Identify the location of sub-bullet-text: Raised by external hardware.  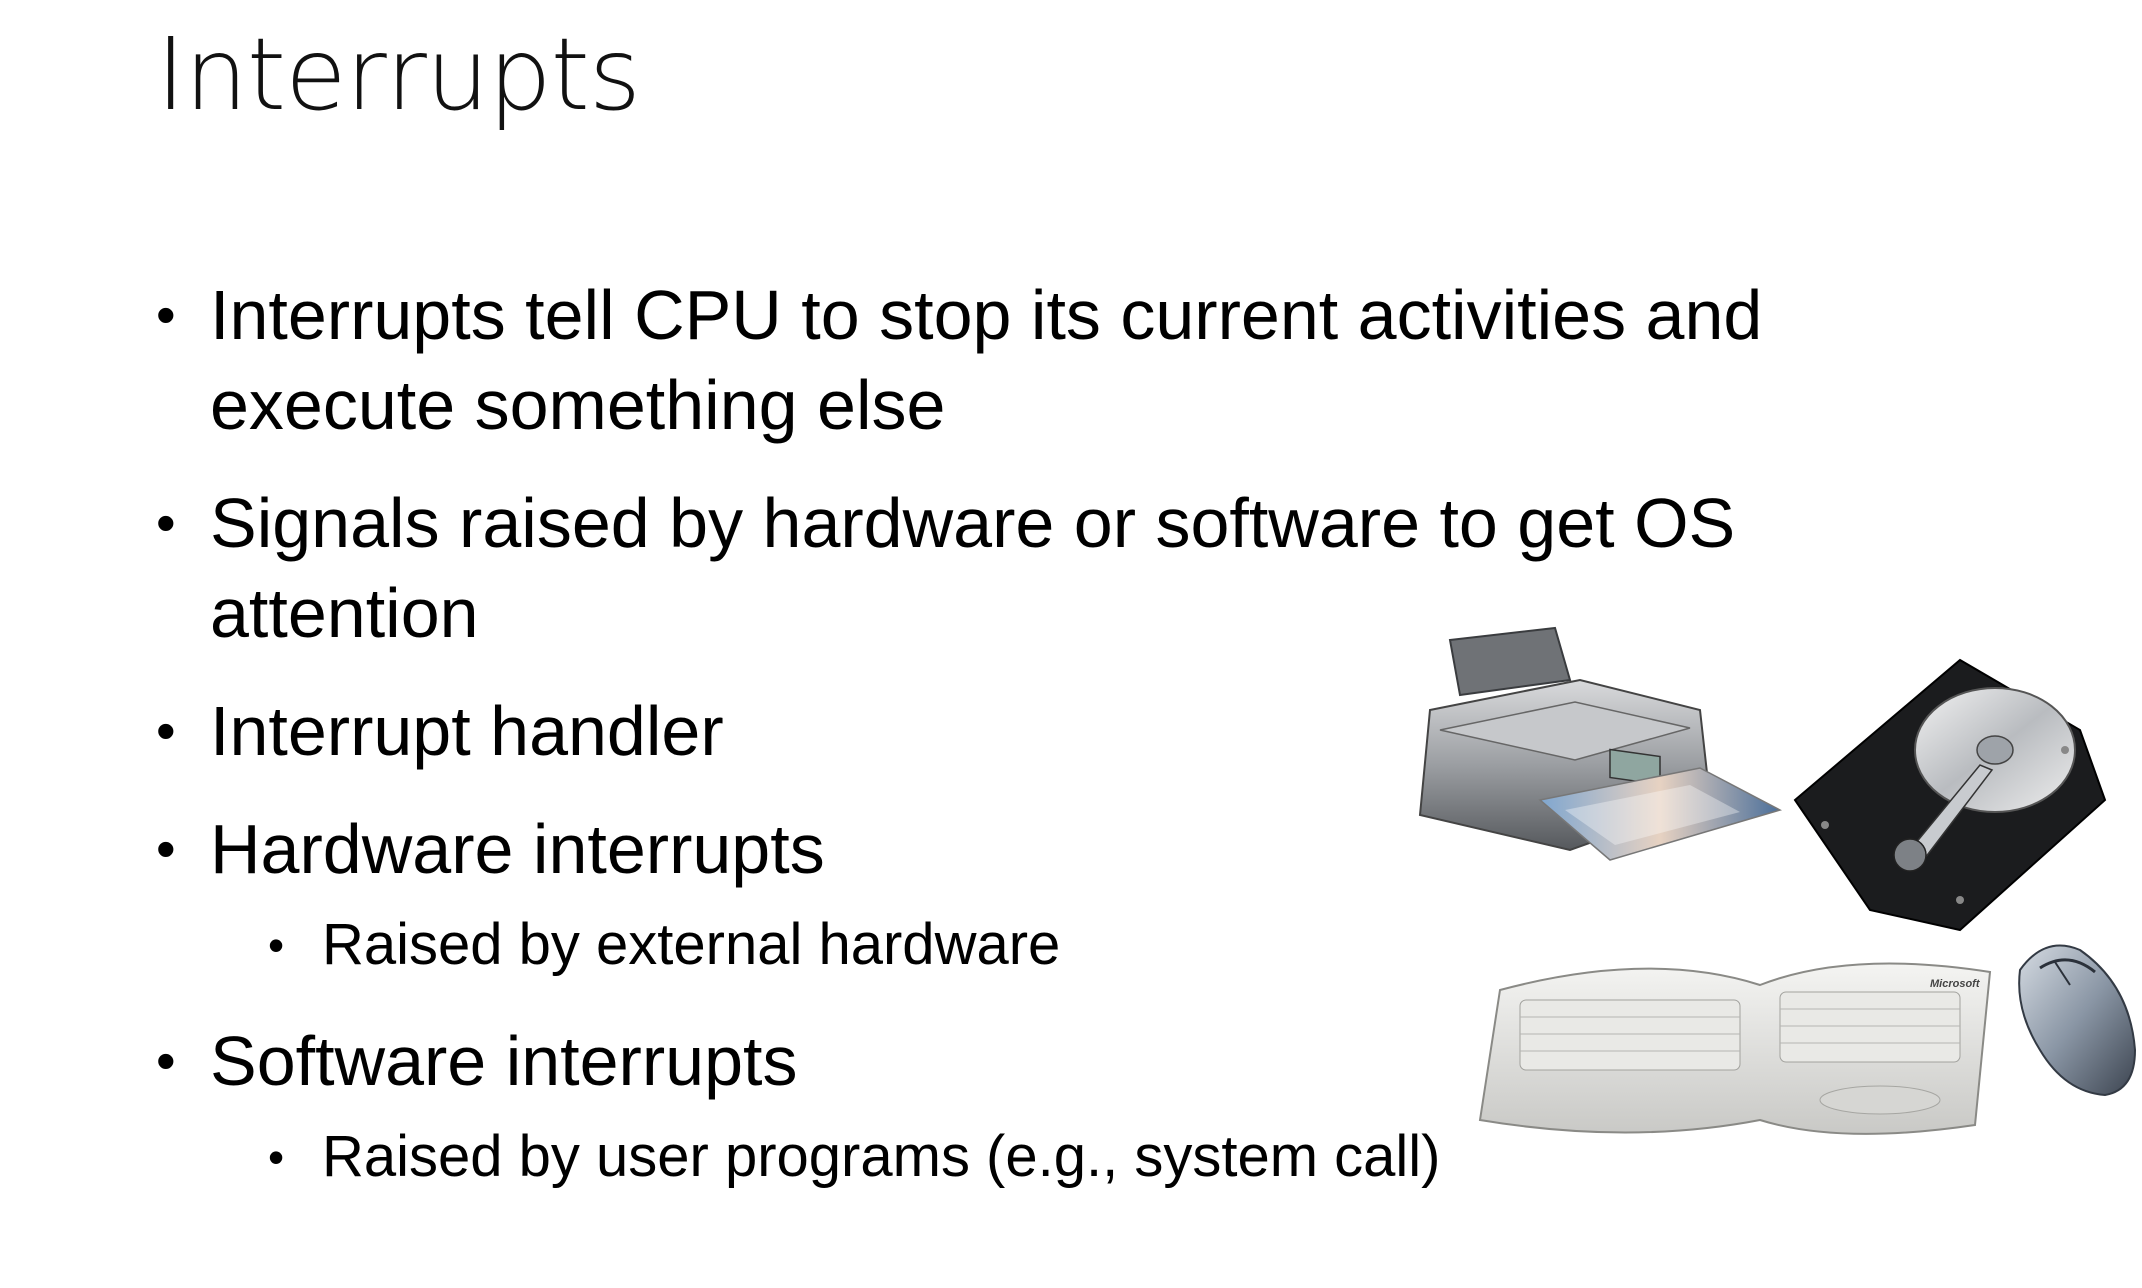
(691, 944).